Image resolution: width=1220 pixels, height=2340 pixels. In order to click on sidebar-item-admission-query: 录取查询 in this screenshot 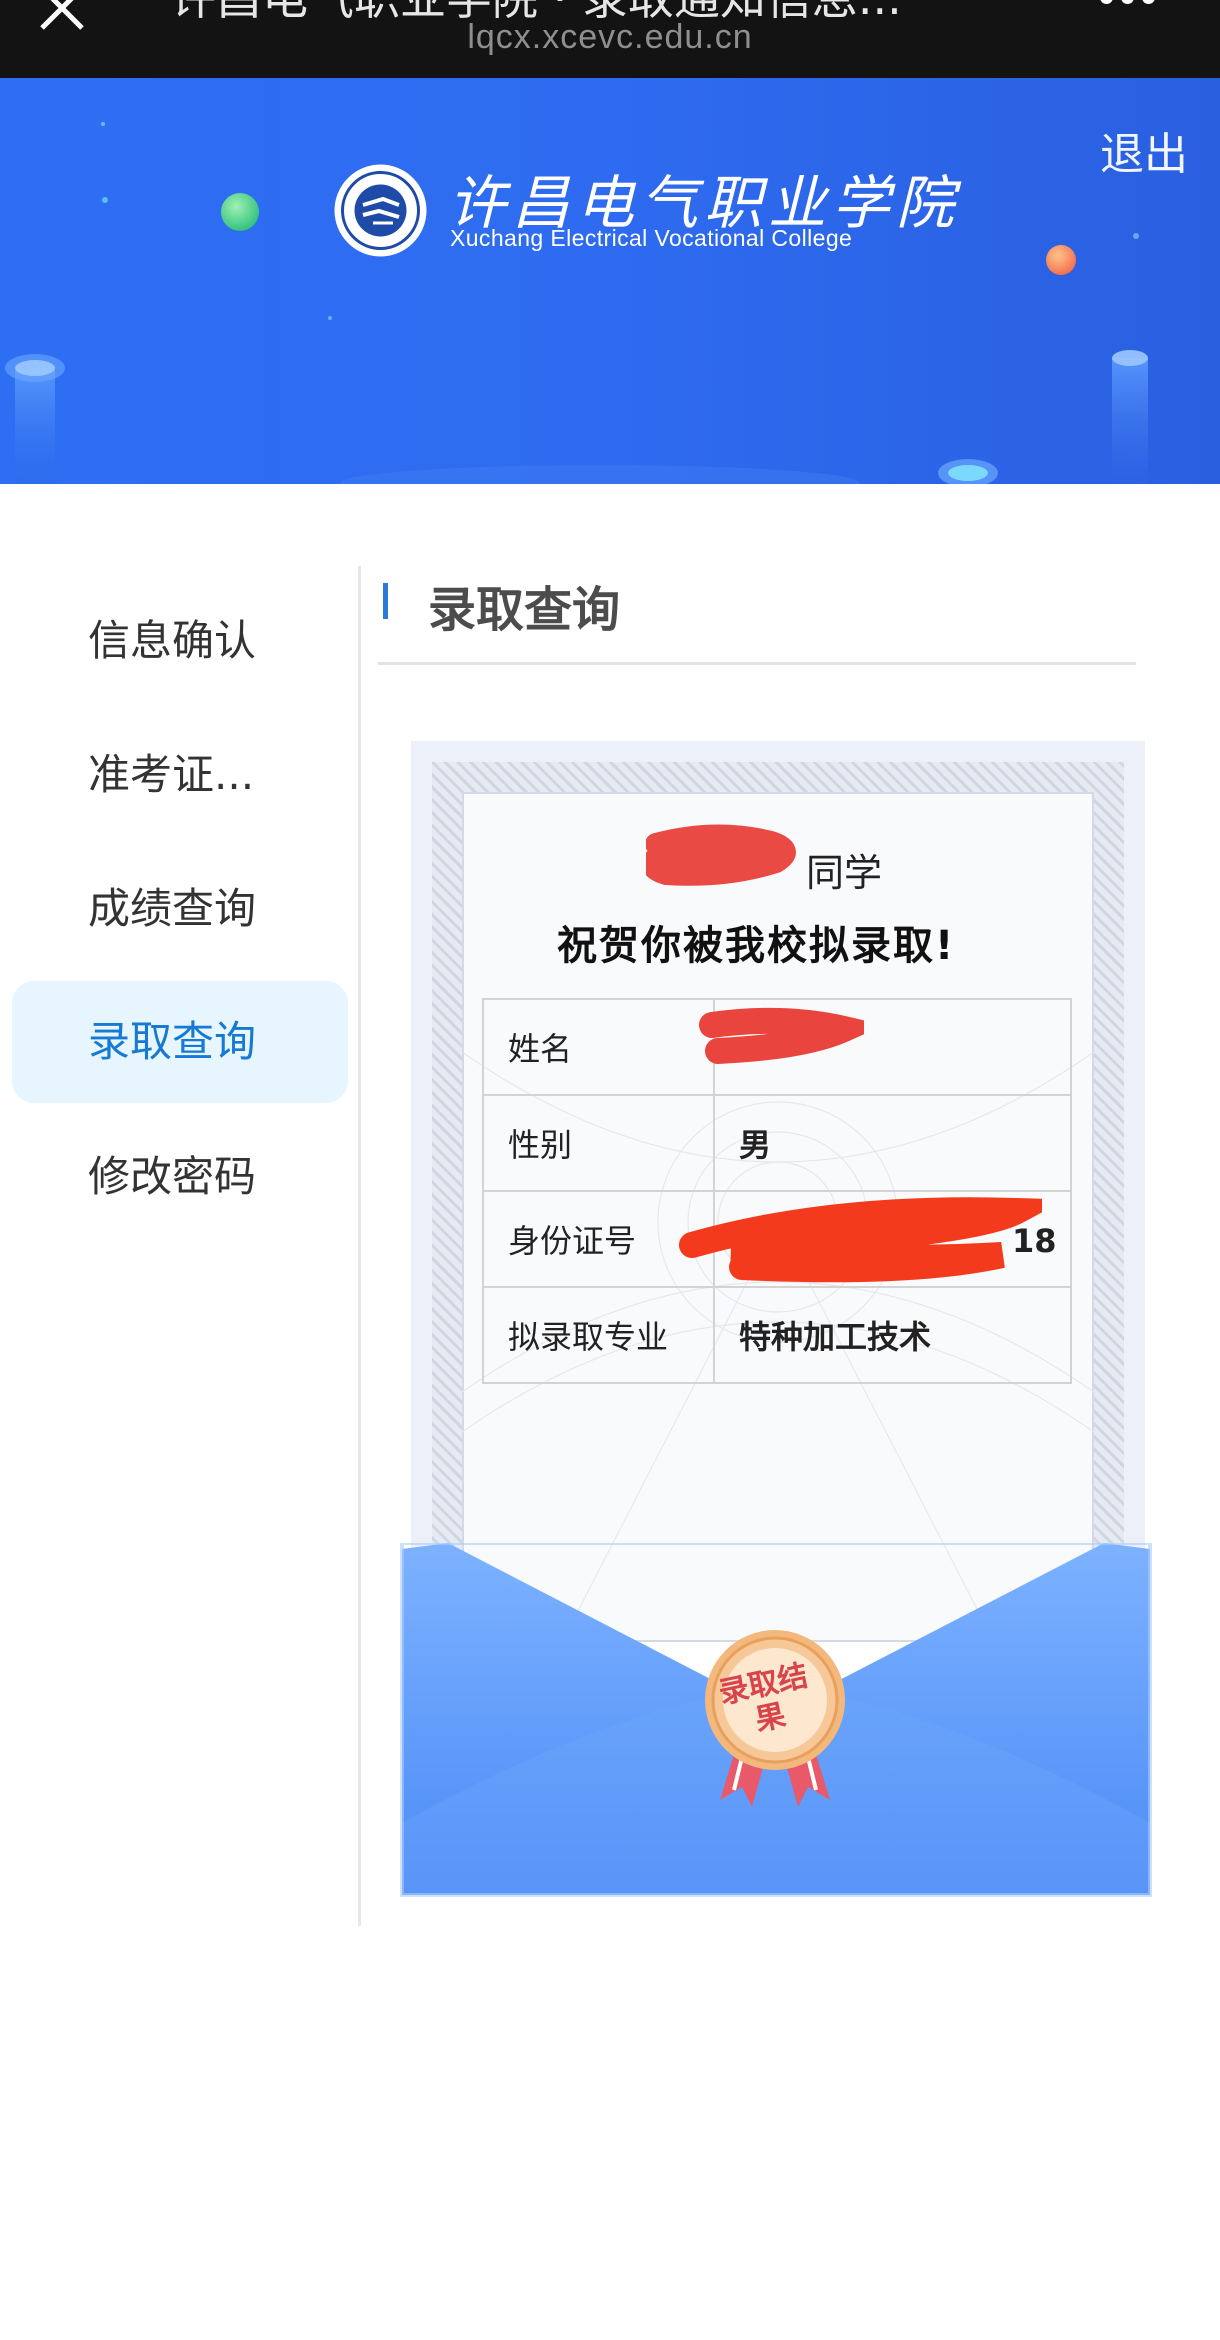, I will do `click(180, 1042)`.